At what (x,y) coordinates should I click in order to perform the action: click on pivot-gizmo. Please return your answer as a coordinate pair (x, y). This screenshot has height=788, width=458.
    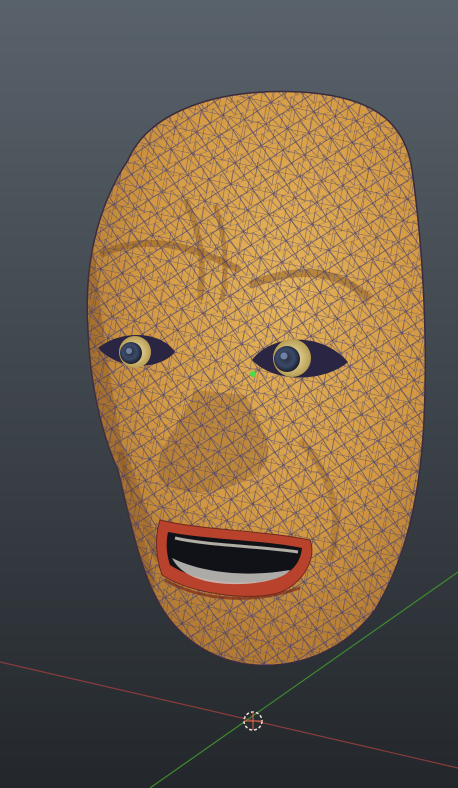
    Looking at the image, I should click on (253, 721).